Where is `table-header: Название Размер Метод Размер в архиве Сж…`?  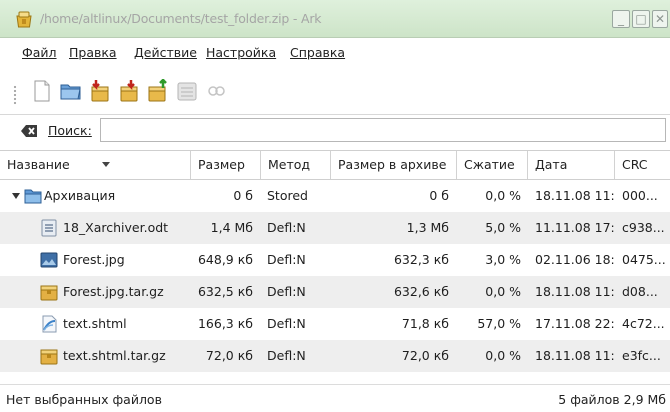
table-header: Название Размер Метод Размер в архиве Сж… is located at coordinates (335, 165).